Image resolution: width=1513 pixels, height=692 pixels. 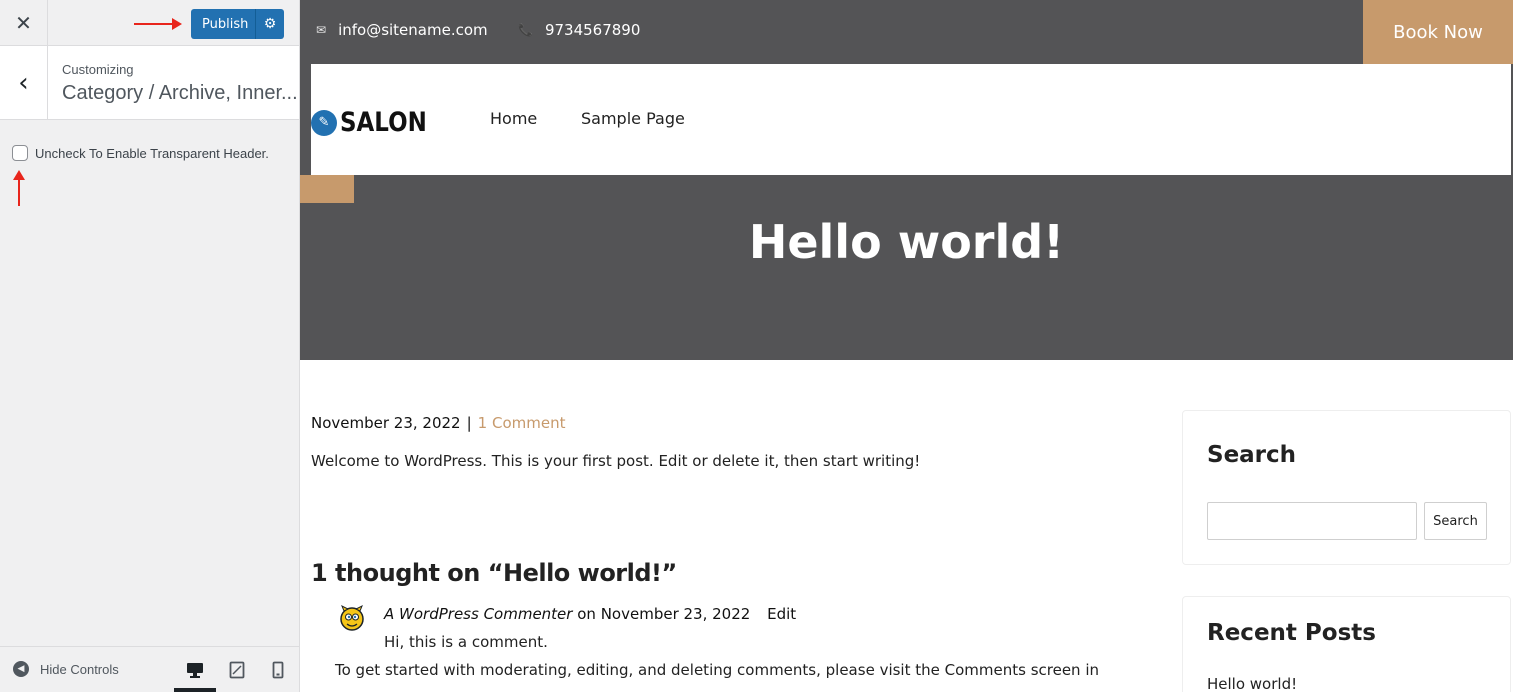 What do you see at coordinates (676, 614) in the screenshot?
I see `comment-date: November 23, 2022` at bounding box center [676, 614].